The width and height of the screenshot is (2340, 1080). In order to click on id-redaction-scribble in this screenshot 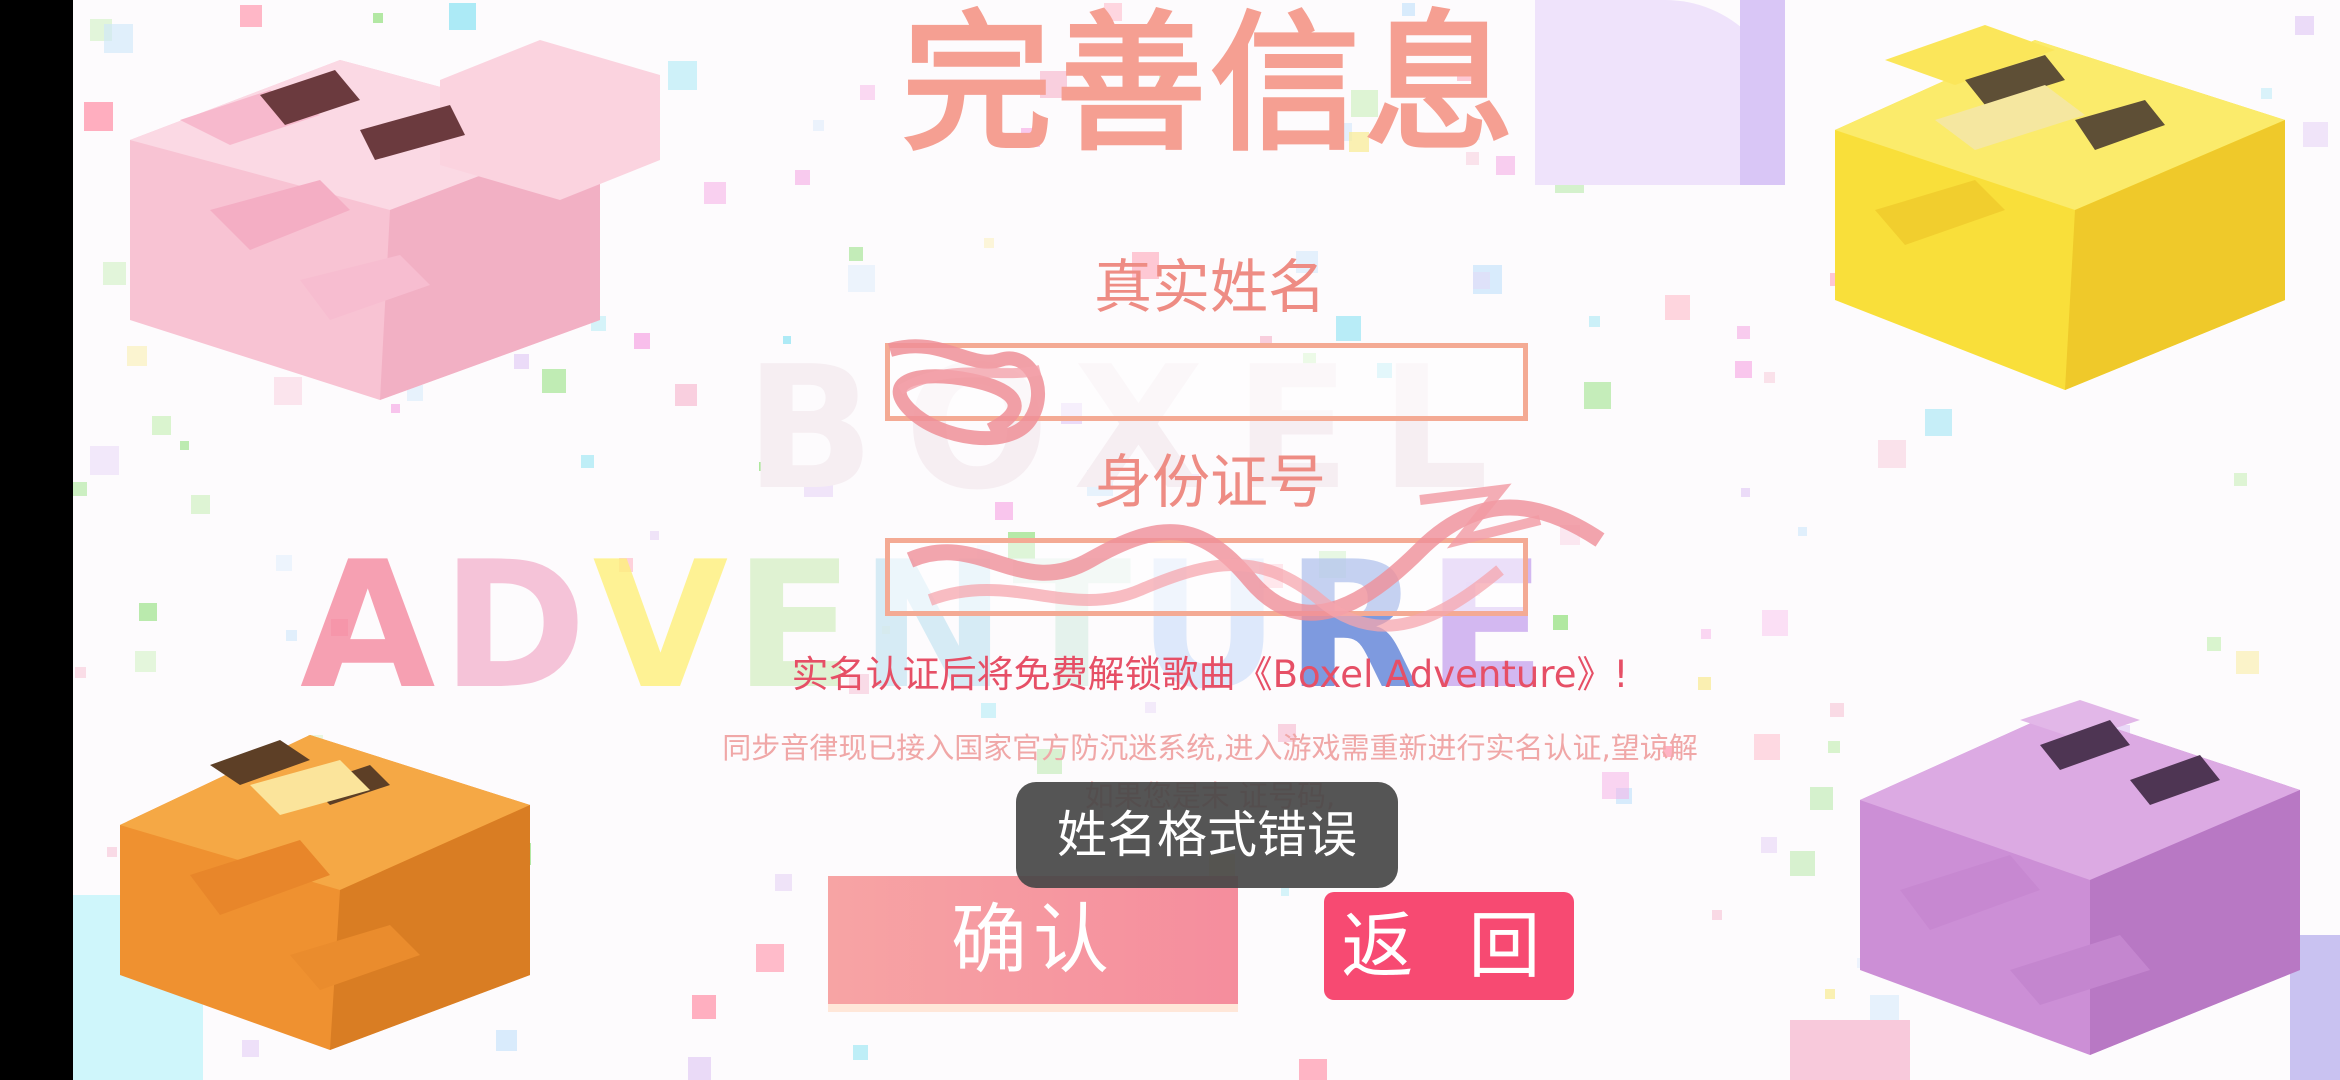, I will do `click(1255, 557)`.